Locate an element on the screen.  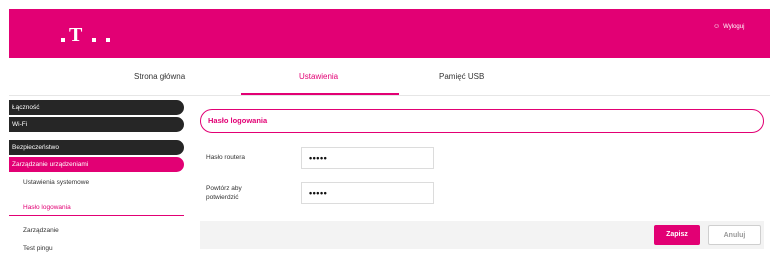
sidebar-item-connectivity: Łączność is located at coordinates (96, 107).